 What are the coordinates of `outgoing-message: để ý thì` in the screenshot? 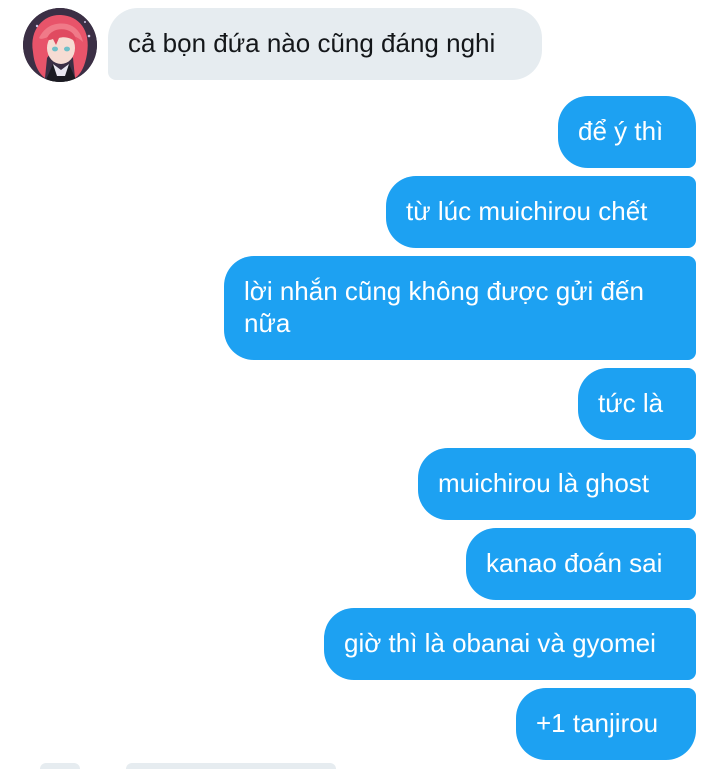 It's located at (627, 132).